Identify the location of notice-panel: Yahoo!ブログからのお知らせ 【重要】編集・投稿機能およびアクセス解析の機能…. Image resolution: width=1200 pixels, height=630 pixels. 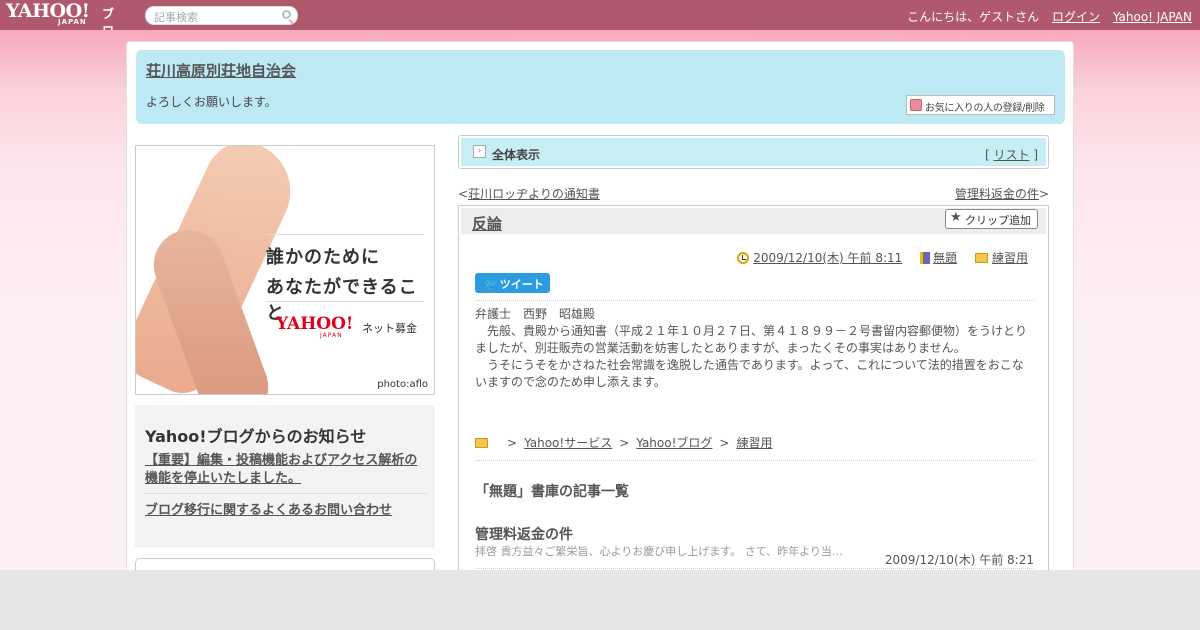
(285, 476).